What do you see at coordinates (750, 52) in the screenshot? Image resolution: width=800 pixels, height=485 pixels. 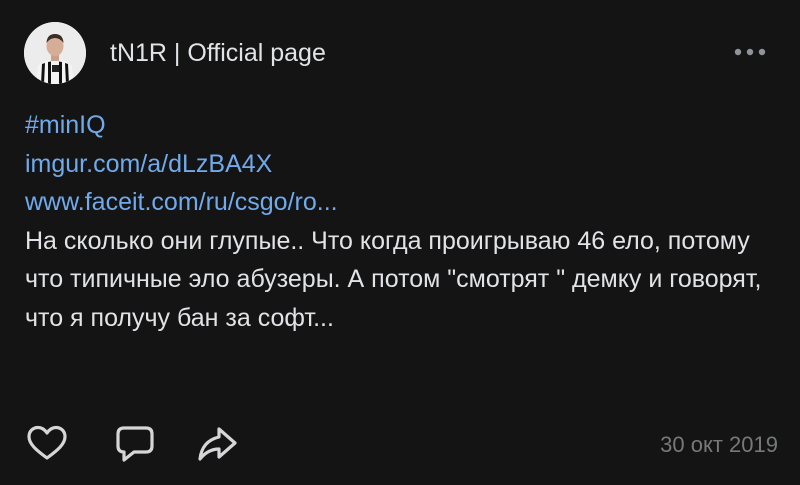 I see `more-horizontal-icon` at bounding box center [750, 52].